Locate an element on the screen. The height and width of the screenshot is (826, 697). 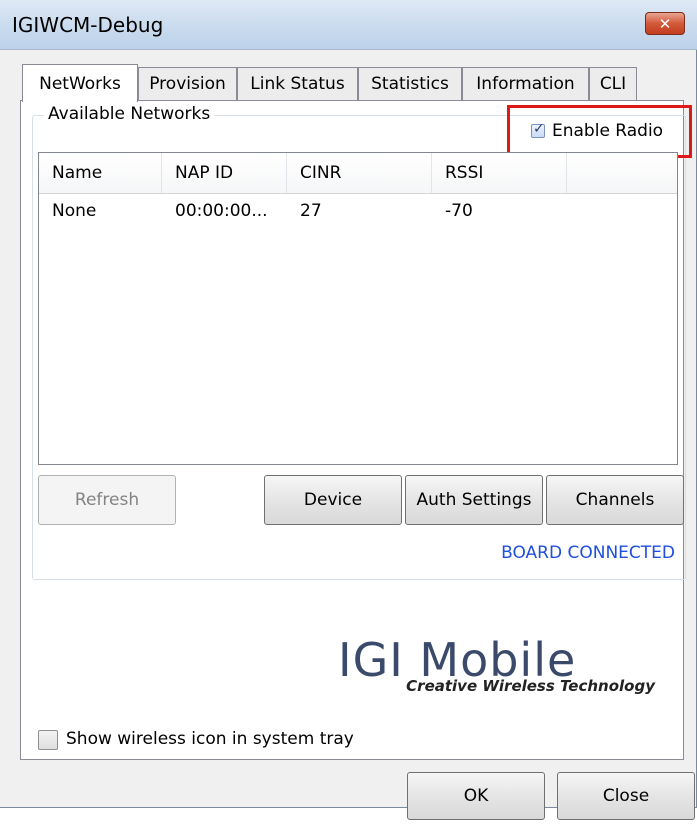
button-label: OK is located at coordinates (476, 796).